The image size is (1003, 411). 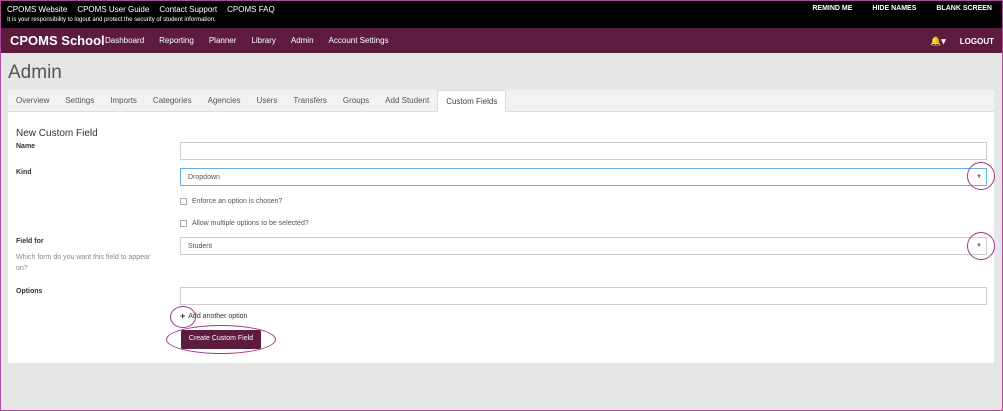 I want to click on allow-multiple-checkbox: Allow multiple options to be selected?, so click(x=244, y=223).